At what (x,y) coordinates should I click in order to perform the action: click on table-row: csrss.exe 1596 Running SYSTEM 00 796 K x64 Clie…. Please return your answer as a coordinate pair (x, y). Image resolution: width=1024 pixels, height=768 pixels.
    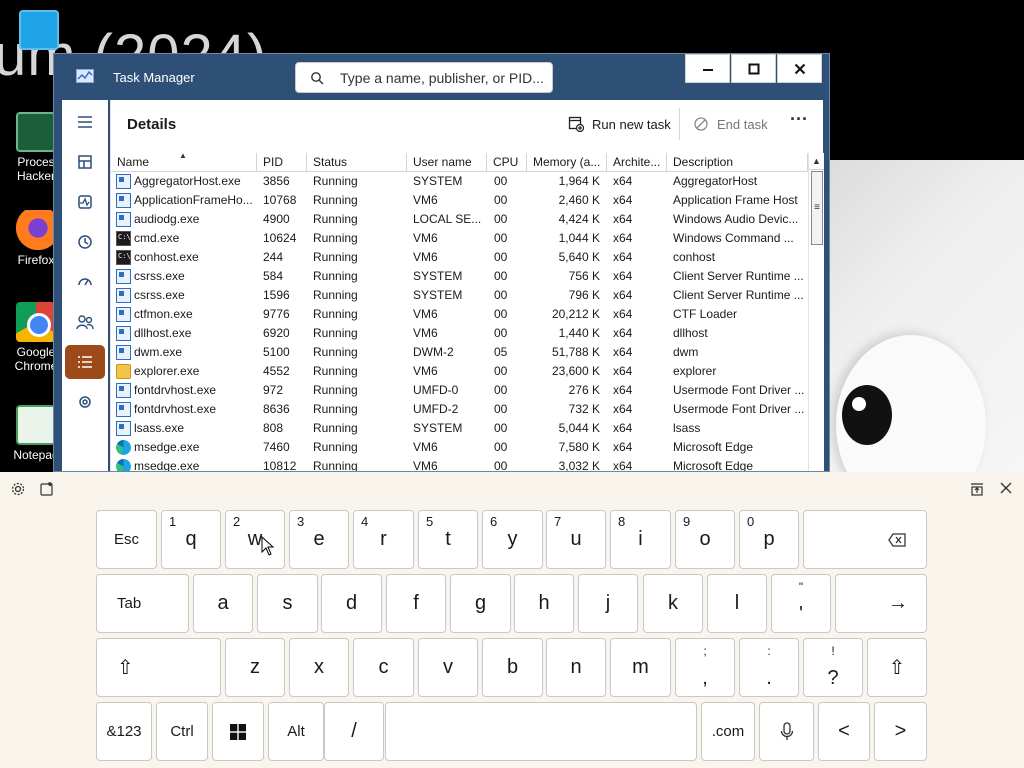
    Looking at the image, I should click on (459, 295).